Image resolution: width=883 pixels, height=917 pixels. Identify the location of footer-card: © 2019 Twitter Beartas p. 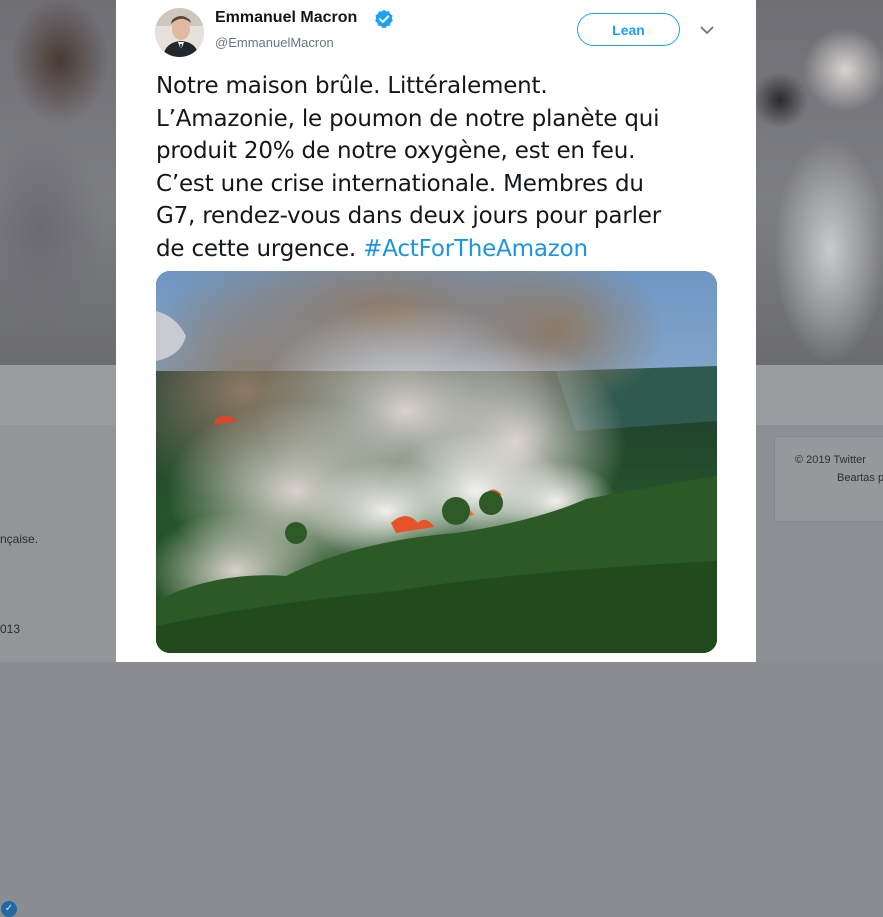
(828, 479).